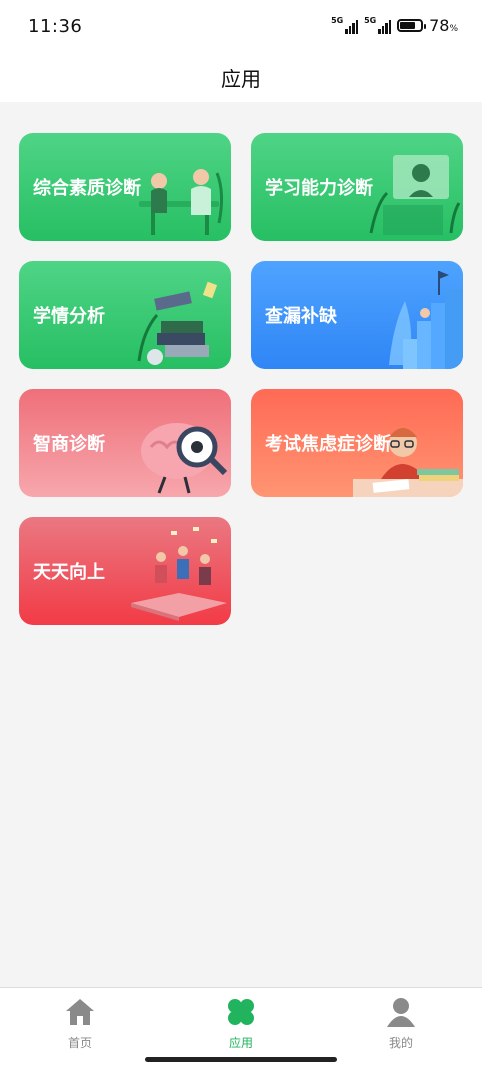 The width and height of the screenshot is (482, 1072). I want to click on signal-label: 5G, so click(337, 20).